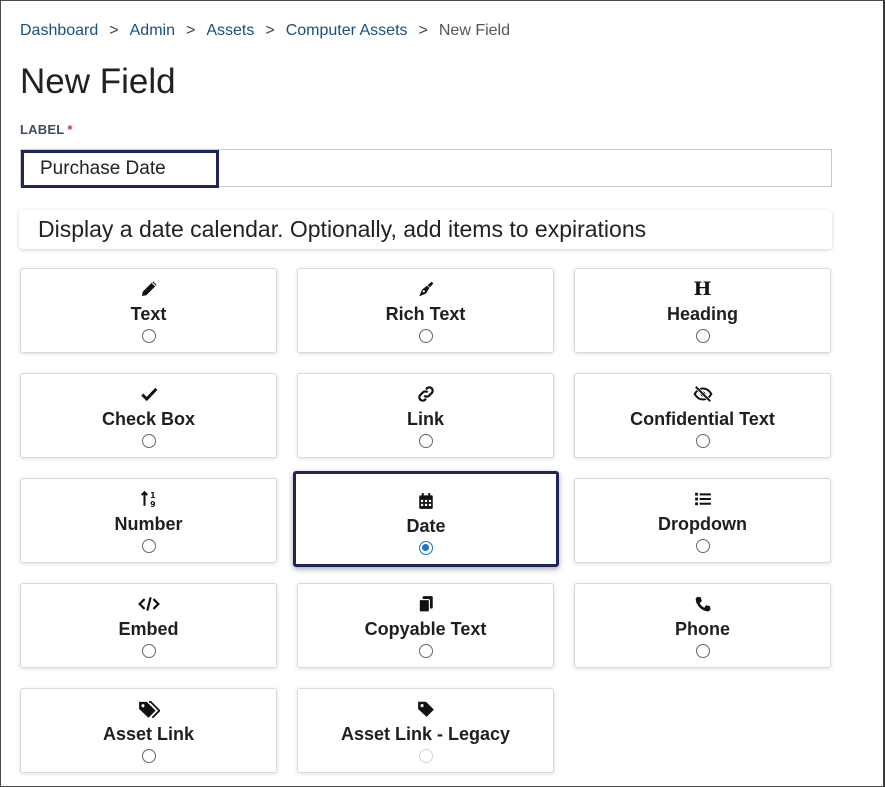 This screenshot has width=885, height=787. I want to click on field-type-name: Phone, so click(702, 629).